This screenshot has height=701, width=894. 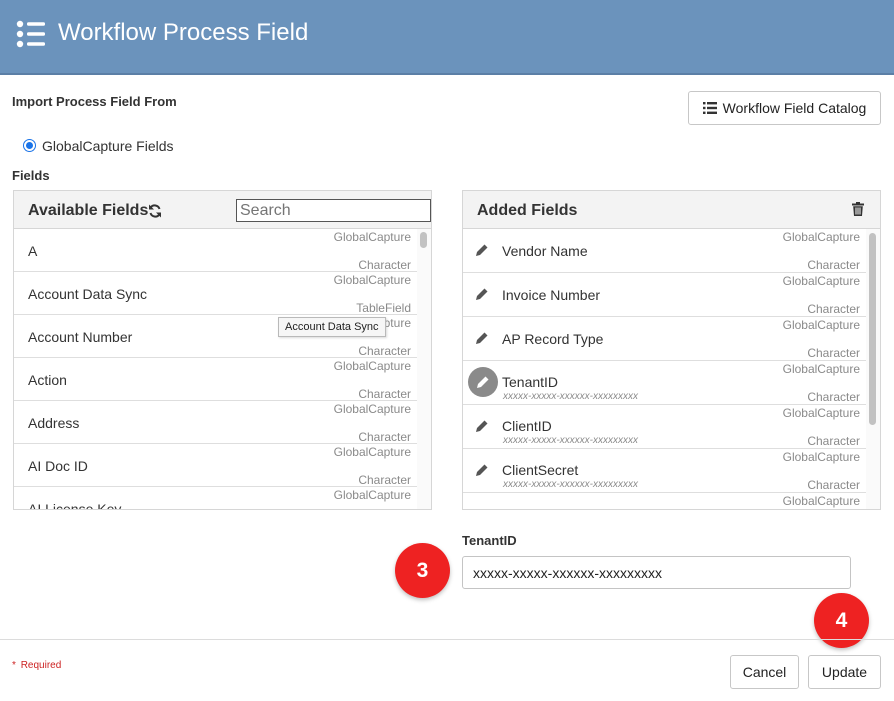 What do you see at coordinates (671, 210) in the screenshot?
I see `added-fields-header: Added Fields` at bounding box center [671, 210].